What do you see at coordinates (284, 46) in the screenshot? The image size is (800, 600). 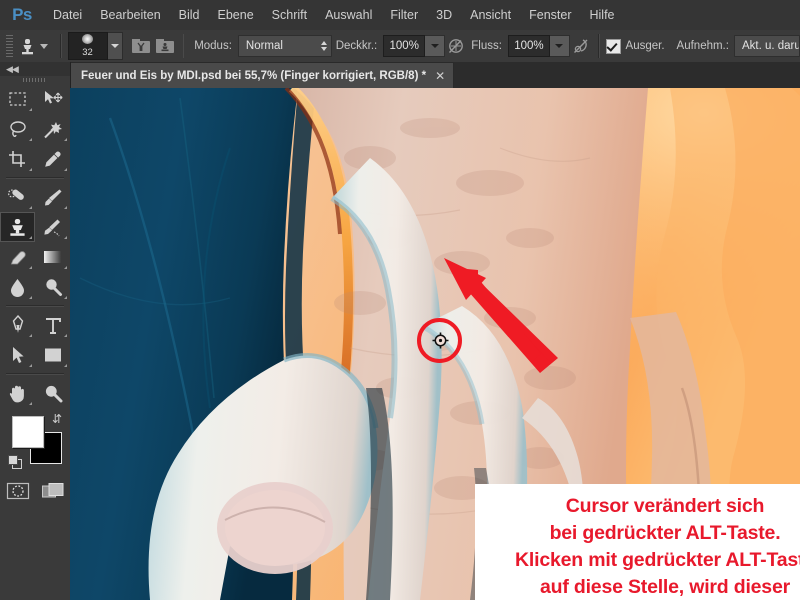 I see `blend-mode-select: Normal` at bounding box center [284, 46].